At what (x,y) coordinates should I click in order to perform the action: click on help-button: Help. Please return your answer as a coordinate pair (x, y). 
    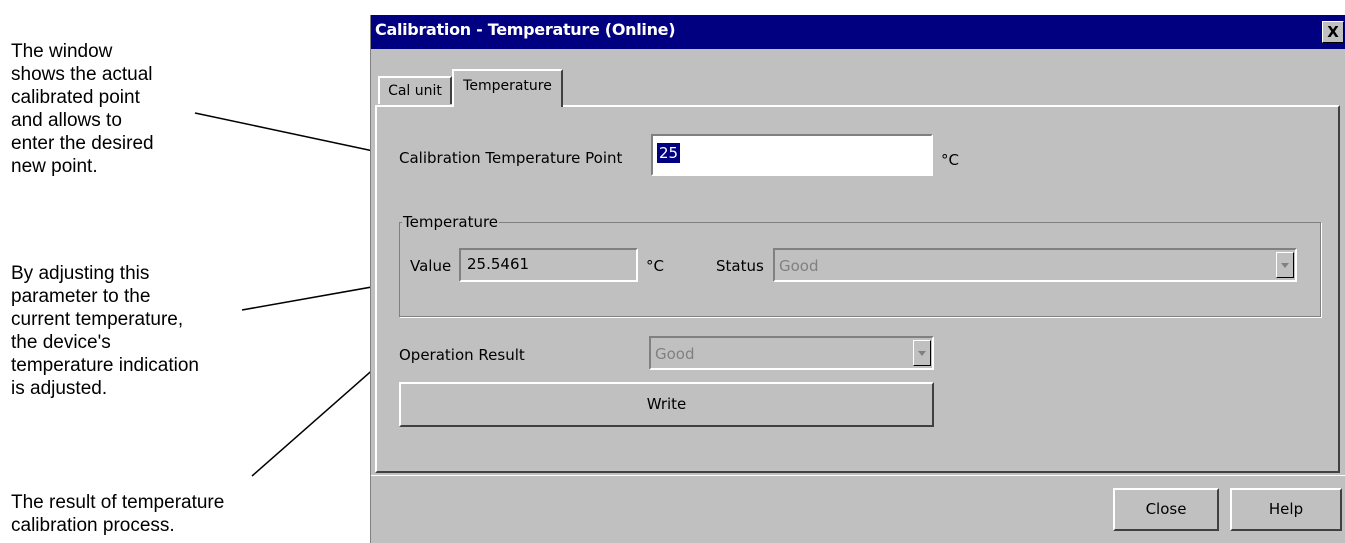
    Looking at the image, I should click on (1286, 509).